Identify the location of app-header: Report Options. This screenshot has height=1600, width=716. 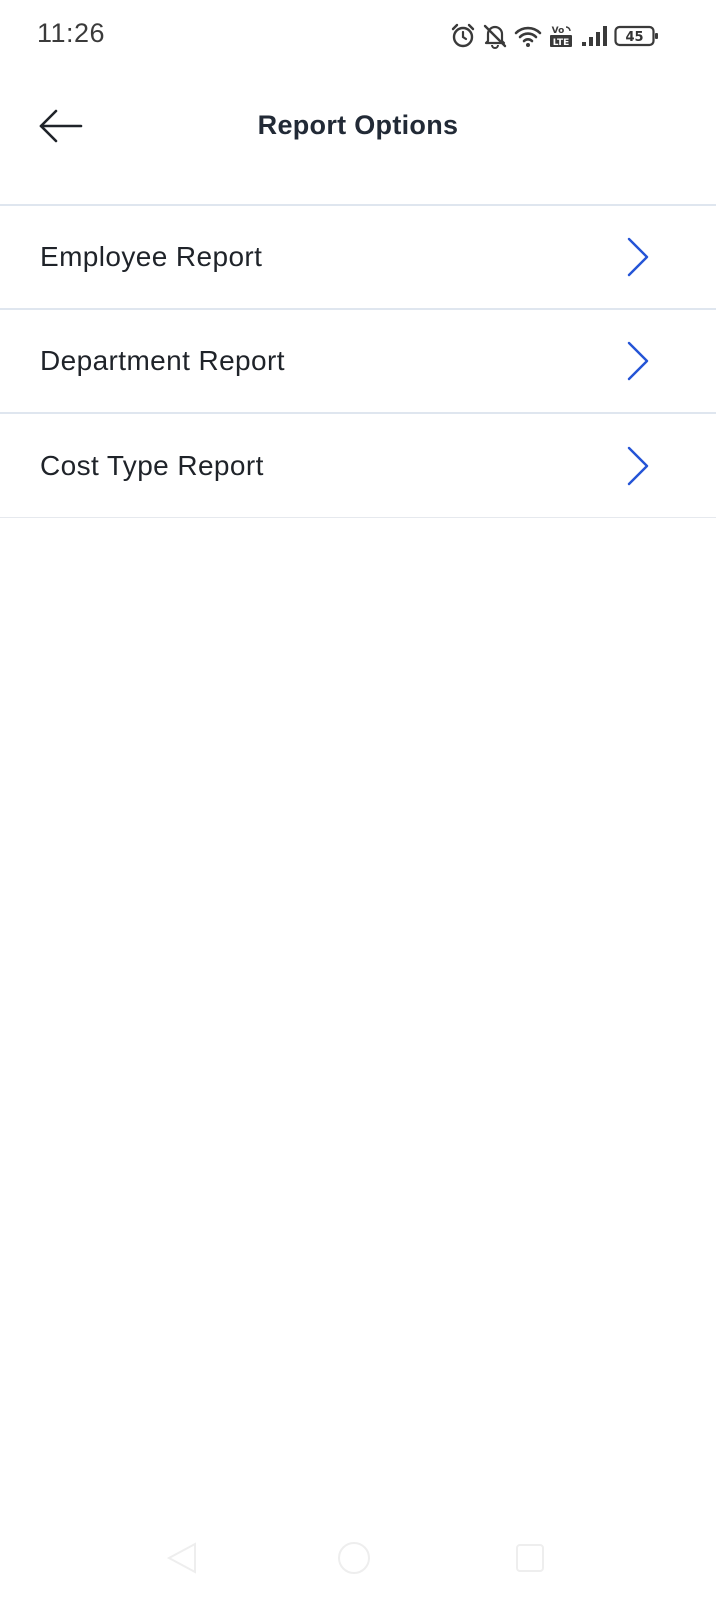
(358, 139).